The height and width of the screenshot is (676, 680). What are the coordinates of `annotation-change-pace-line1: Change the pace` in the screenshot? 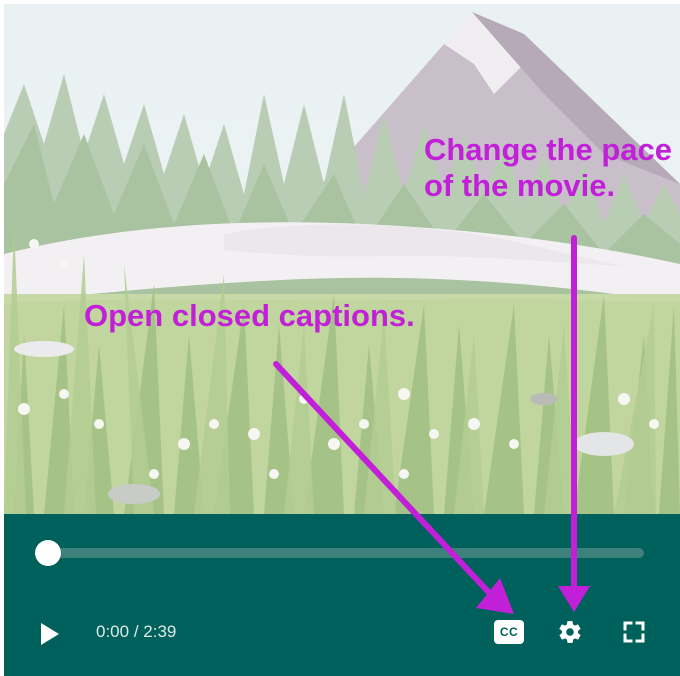 It's located at (547, 149).